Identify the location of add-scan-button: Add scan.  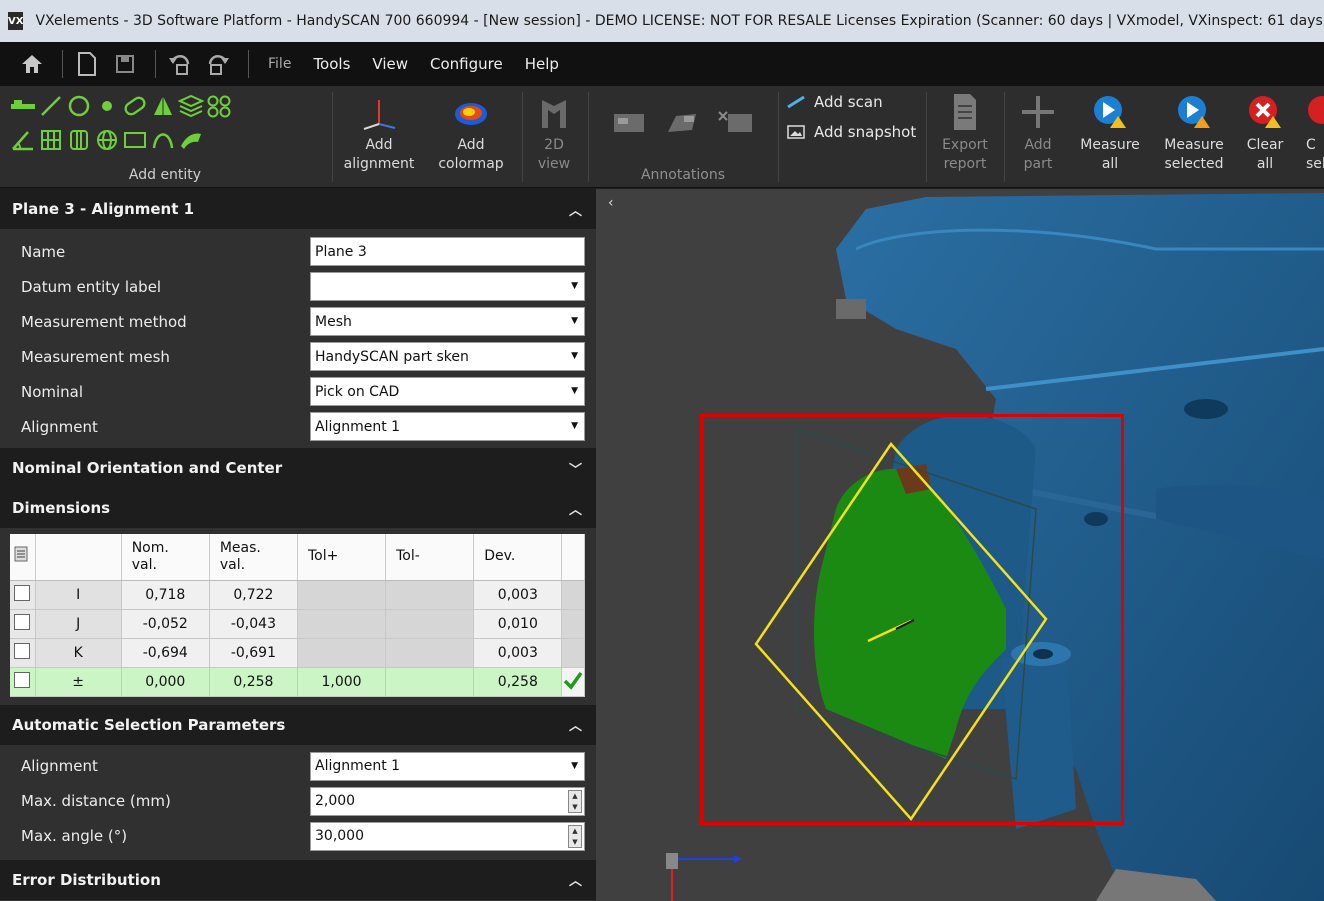
(834, 102).